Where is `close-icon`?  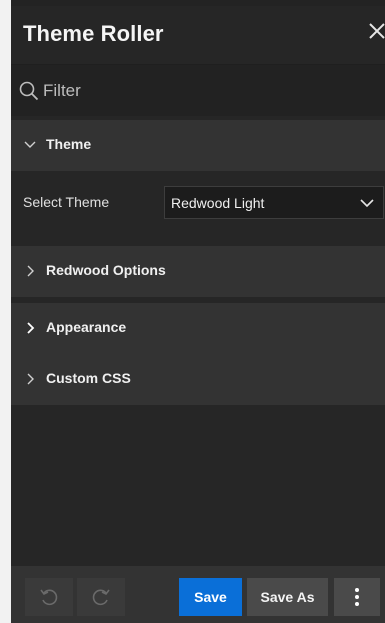
close-icon is located at coordinates (377, 31).